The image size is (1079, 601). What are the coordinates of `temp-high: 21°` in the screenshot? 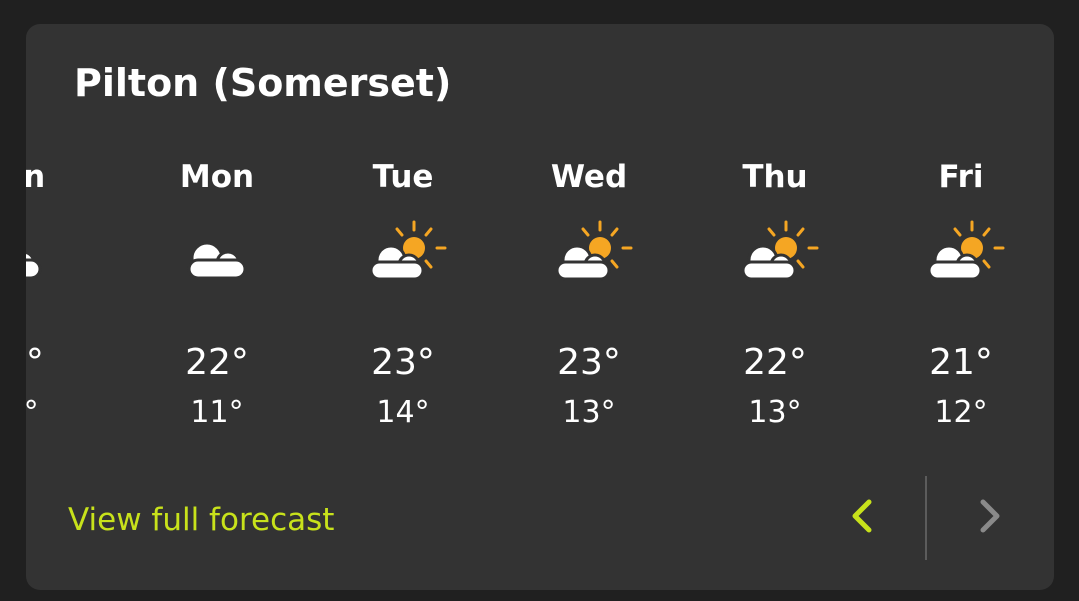 It's located at (961, 362).